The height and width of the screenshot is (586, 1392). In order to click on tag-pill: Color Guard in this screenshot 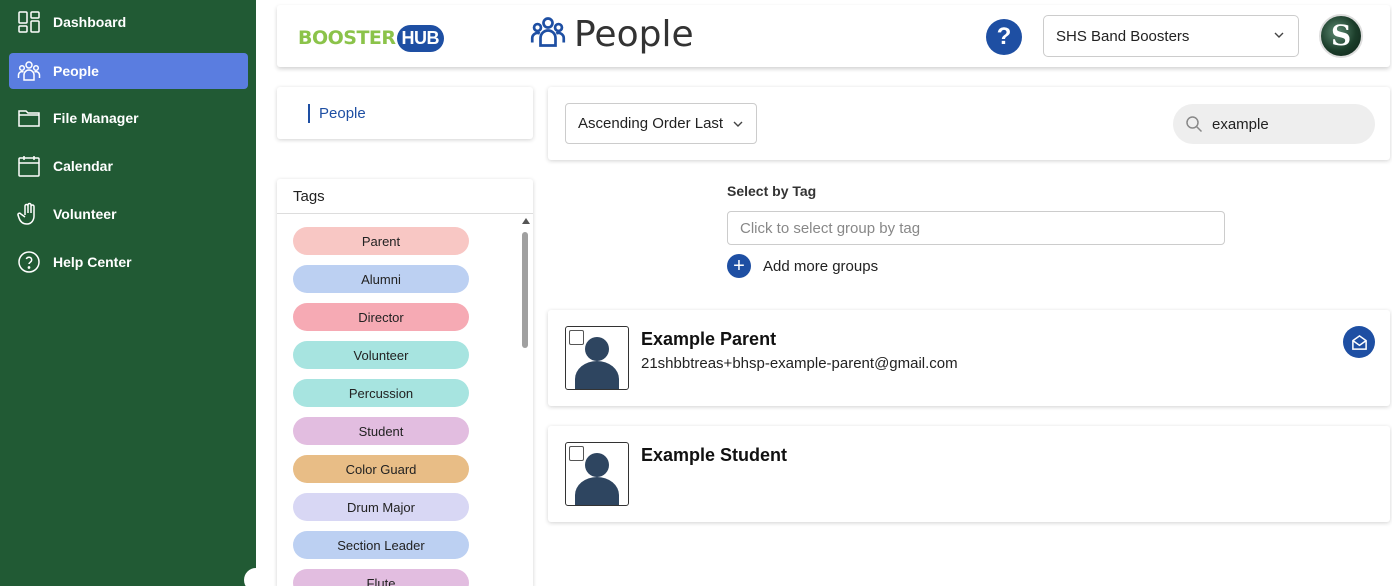, I will do `click(381, 469)`.